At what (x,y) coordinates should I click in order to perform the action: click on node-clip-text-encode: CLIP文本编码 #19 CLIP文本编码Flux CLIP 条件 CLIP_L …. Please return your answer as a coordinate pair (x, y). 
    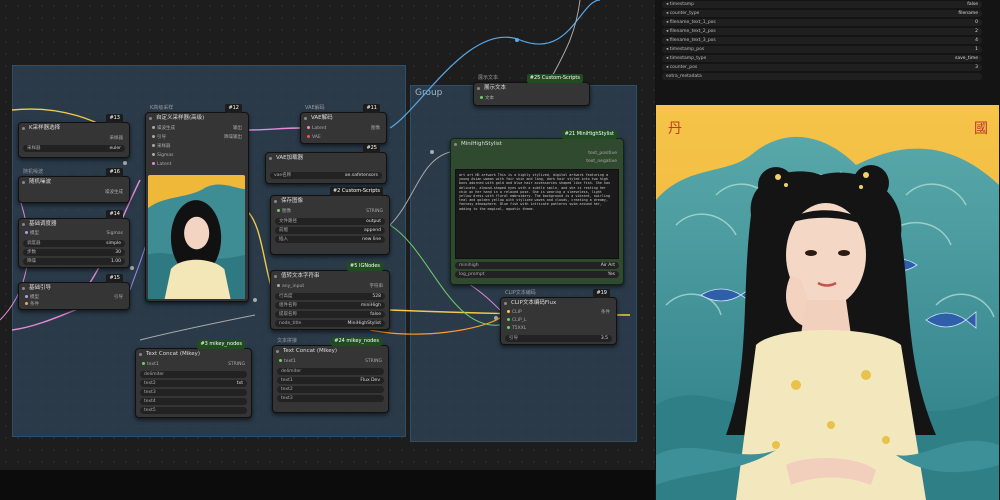
    Looking at the image, I should click on (558, 317).